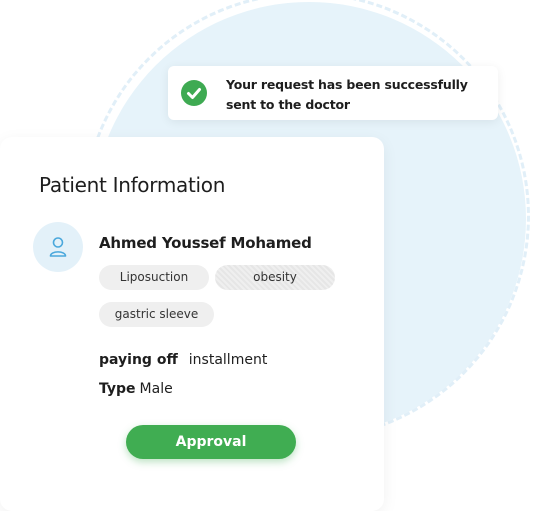 The height and width of the screenshot is (511, 554). I want to click on paying-off-label: paying off, so click(138, 360).